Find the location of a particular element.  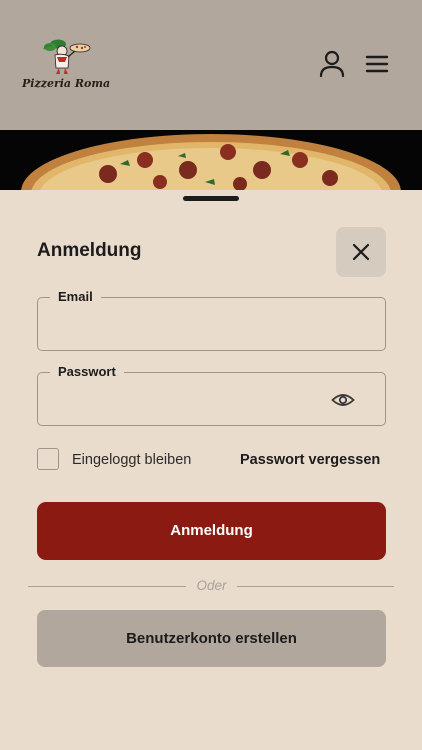

email-field: Email is located at coordinates (211, 320).